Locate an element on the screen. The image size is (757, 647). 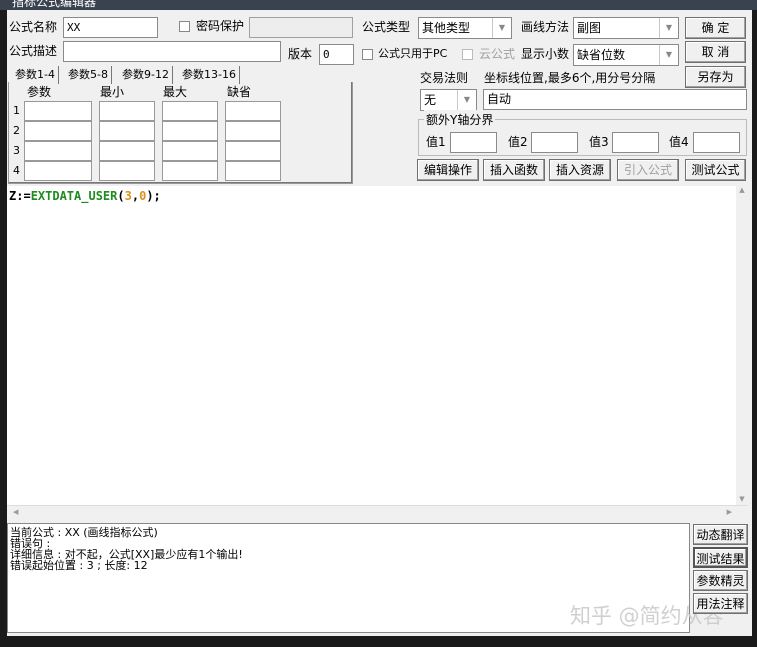
trade-select: 无 ▼ is located at coordinates (448, 100).